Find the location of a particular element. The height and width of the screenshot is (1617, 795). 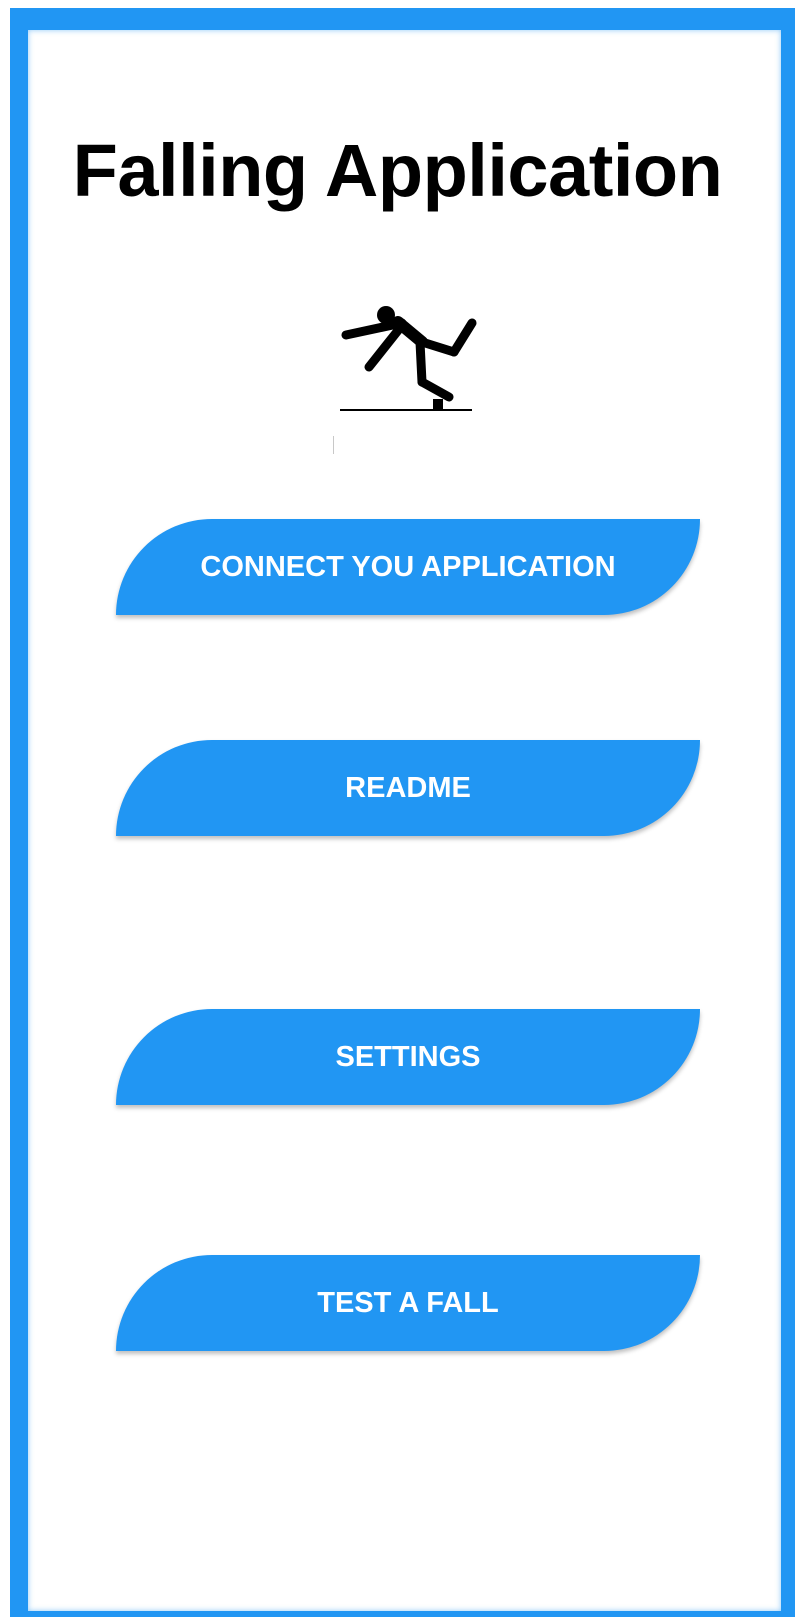

test-fall-button: TEST A FALL is located at coordinates (408, 1303).